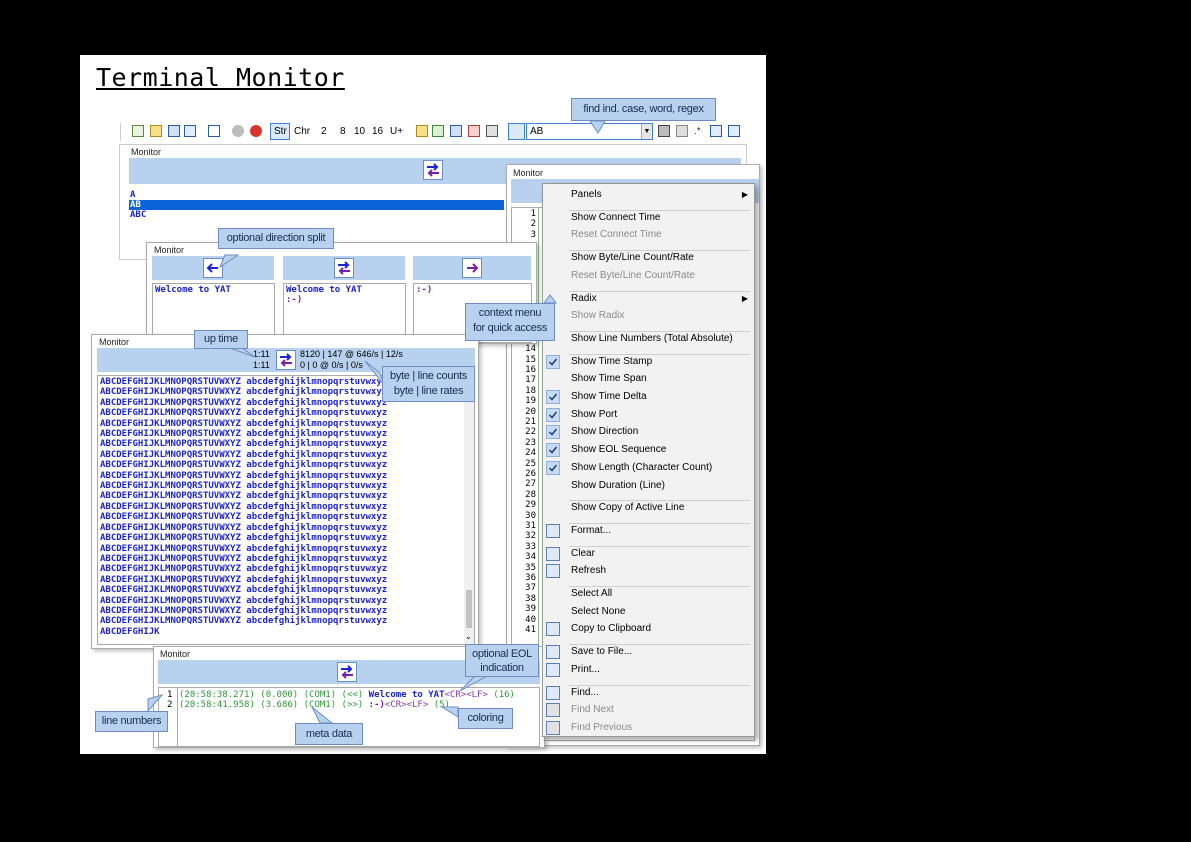 The width and height of the screenshot is (1191, 842). Describe the element at coordinates (155, 703) in the screenshot. I see `pointer-line-numbers` at that location.